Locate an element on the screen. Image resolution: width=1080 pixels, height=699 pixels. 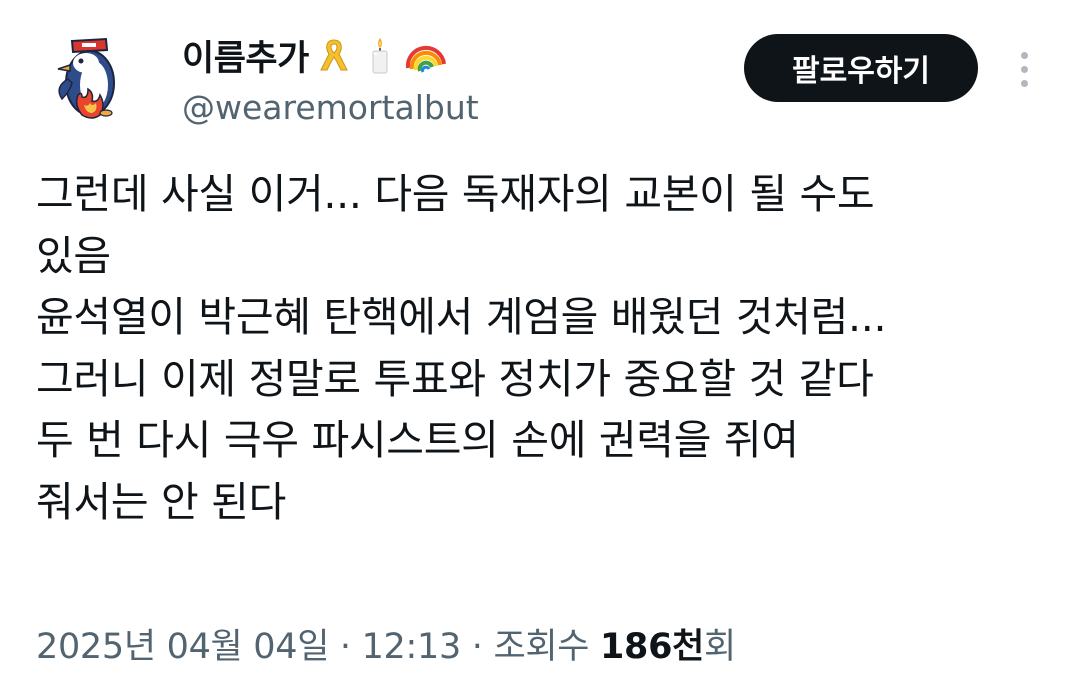
tweet-text-line: 있음 is located at coordinates (73, 255).